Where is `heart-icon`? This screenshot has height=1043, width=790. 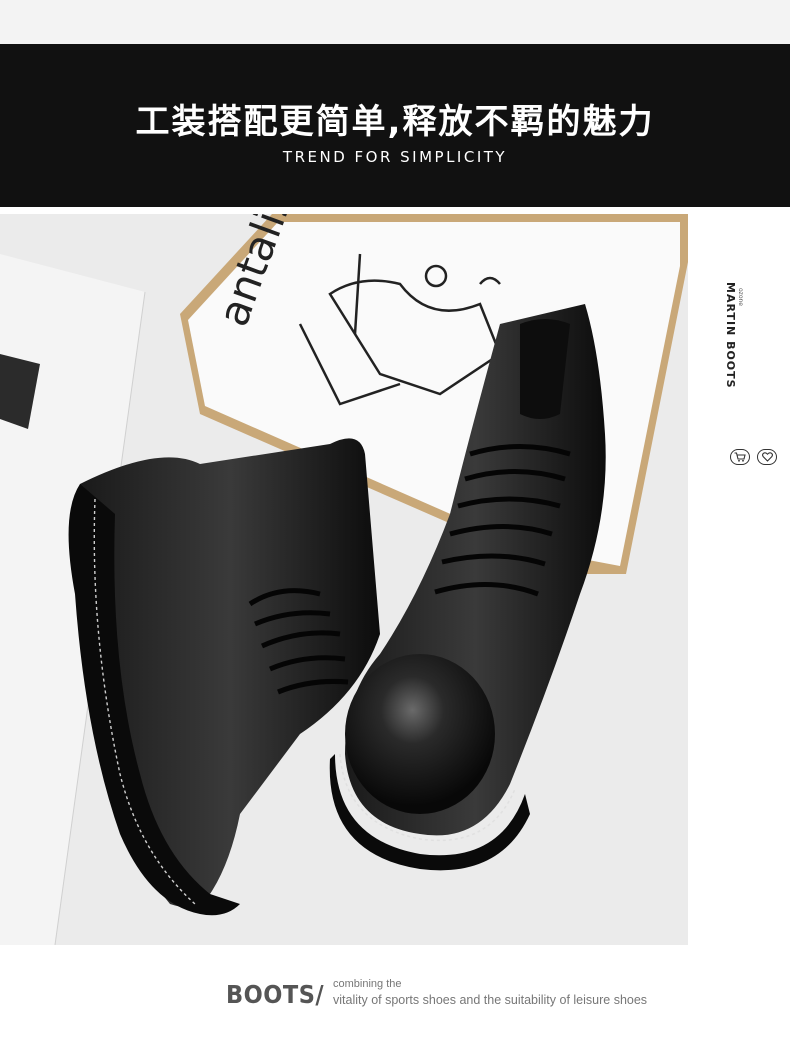 heart-icon is located at coordinates (767, 457).